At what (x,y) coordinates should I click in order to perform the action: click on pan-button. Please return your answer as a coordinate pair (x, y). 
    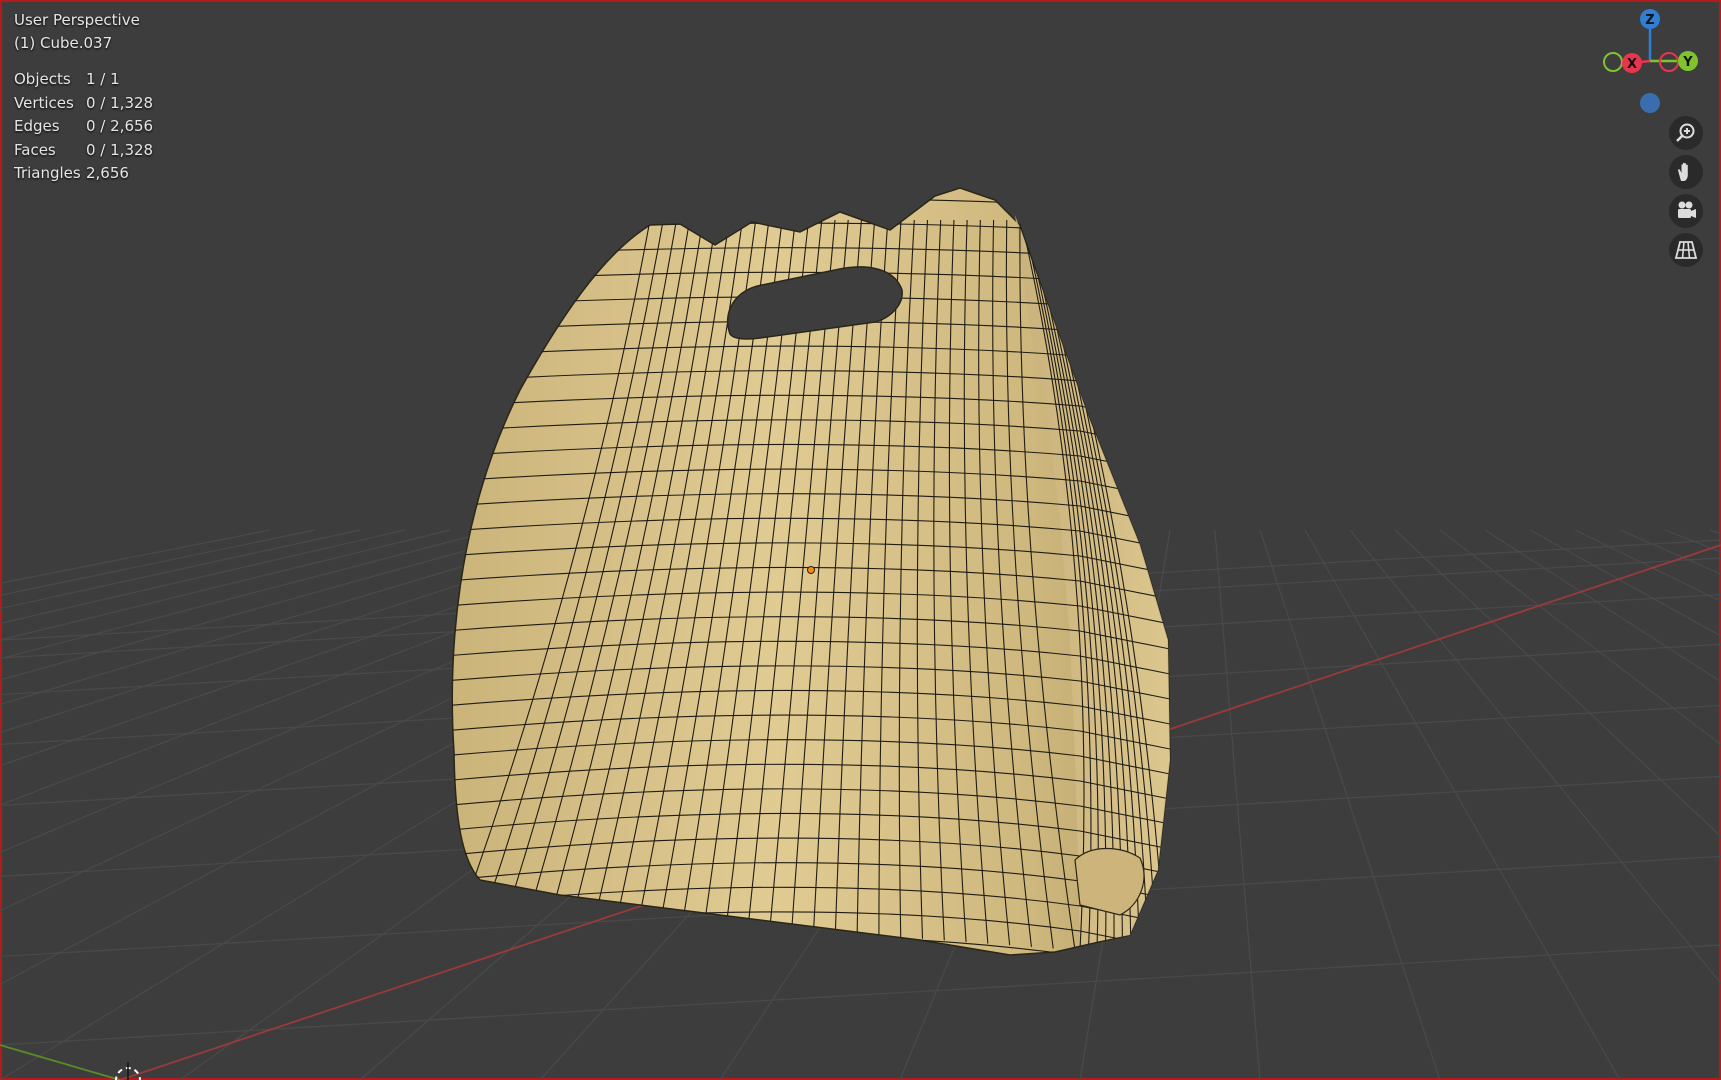
    Looking at the image, I should click on (1686, 172).